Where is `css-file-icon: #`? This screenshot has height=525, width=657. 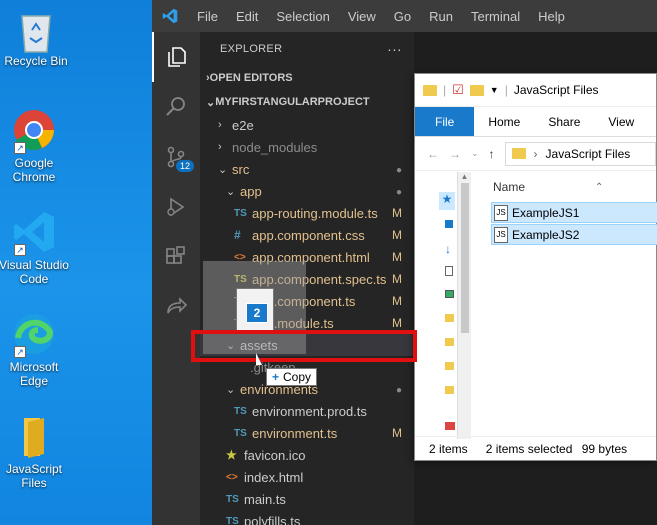
css-file-icon: # is located at coordinates (237, 235).